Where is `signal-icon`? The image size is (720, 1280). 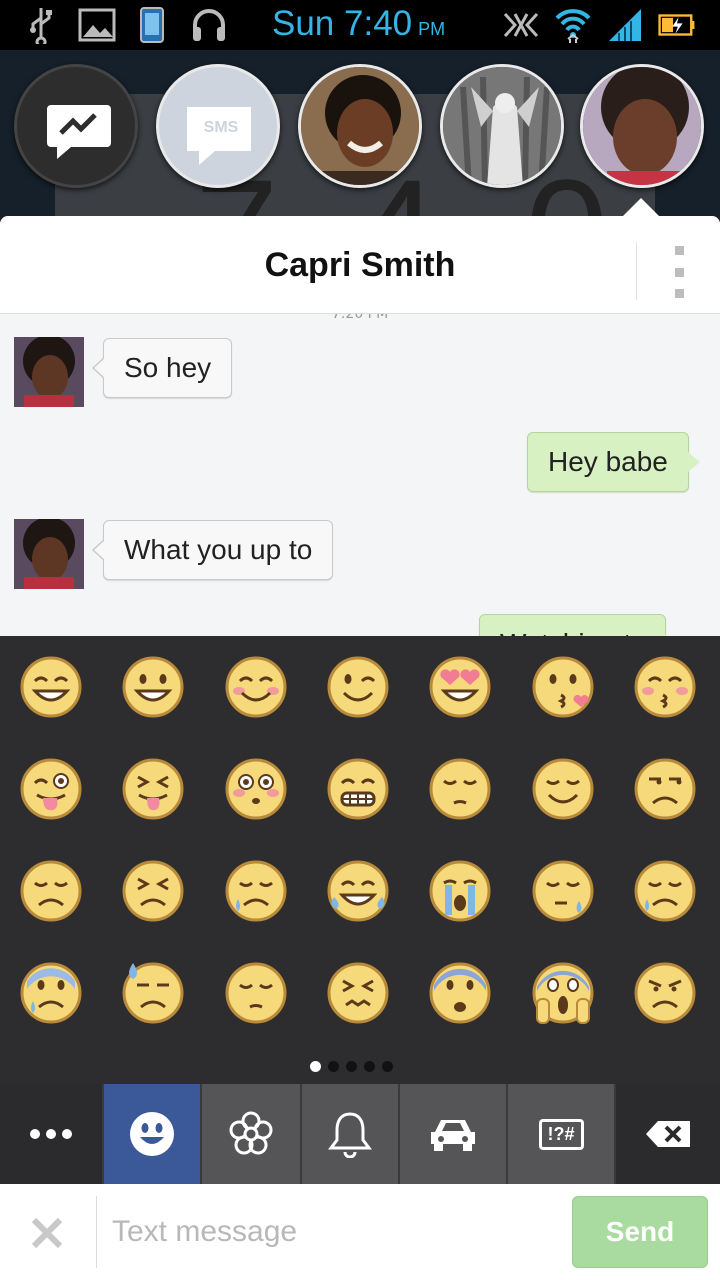 signal-icon is located at coordinates (625, 25).